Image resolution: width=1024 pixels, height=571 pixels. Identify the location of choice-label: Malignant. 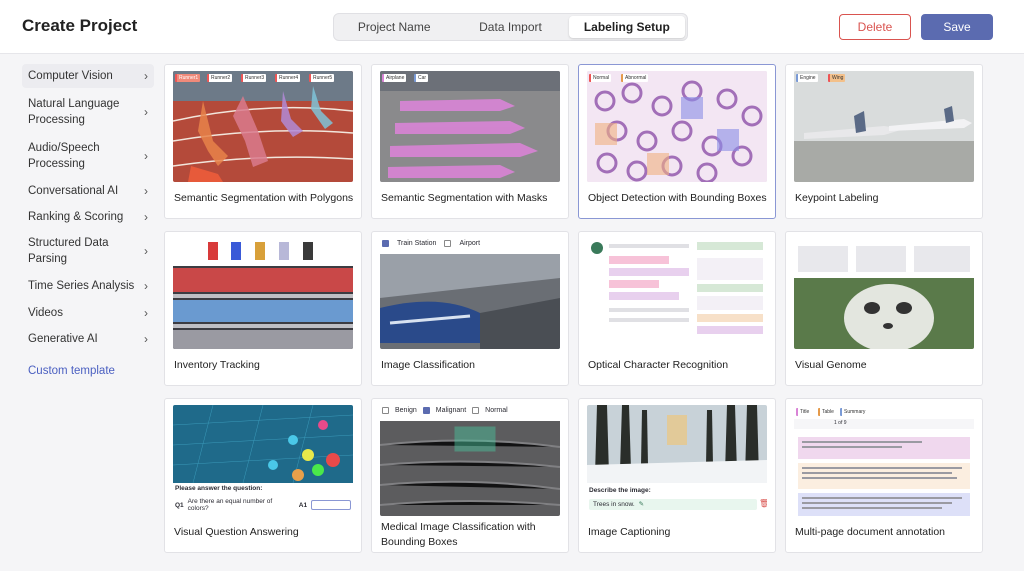
(451, 410).